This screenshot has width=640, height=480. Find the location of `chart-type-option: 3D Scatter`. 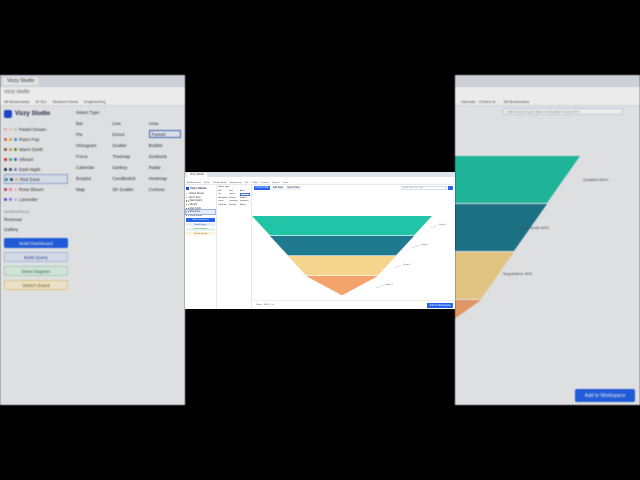

chart-type-option: 3D Scatter is located at coordinates (128, 189).